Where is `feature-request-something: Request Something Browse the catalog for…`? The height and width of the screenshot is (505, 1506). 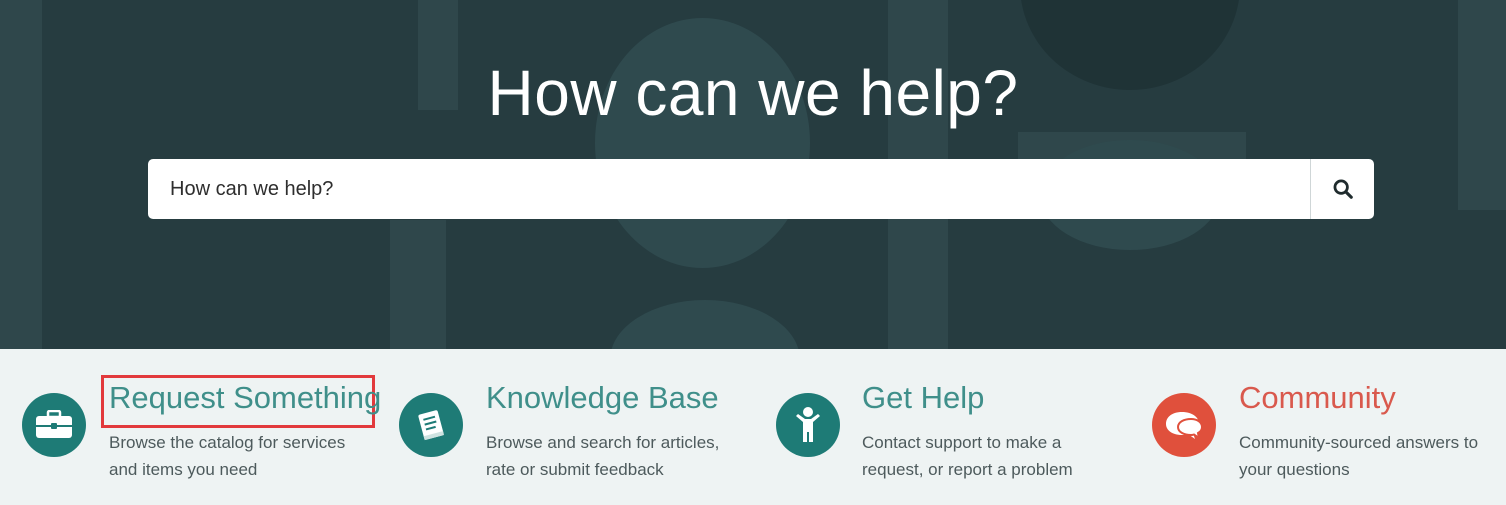 feature-request-something: Request Something Browse the catalog for… is located at coordinates (190, 427).